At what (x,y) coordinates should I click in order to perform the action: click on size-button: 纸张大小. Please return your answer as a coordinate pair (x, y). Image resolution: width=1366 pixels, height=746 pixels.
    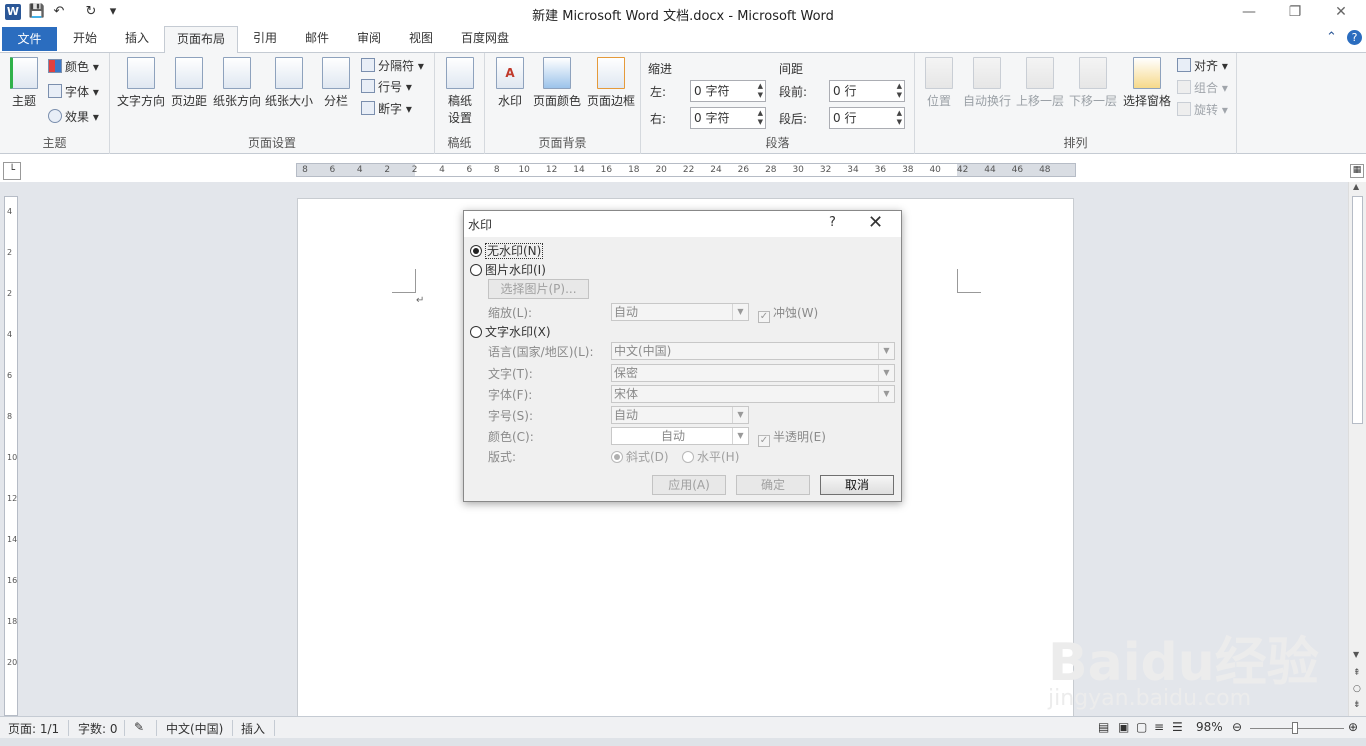
    Looking at the image, I should click on (289, 83).